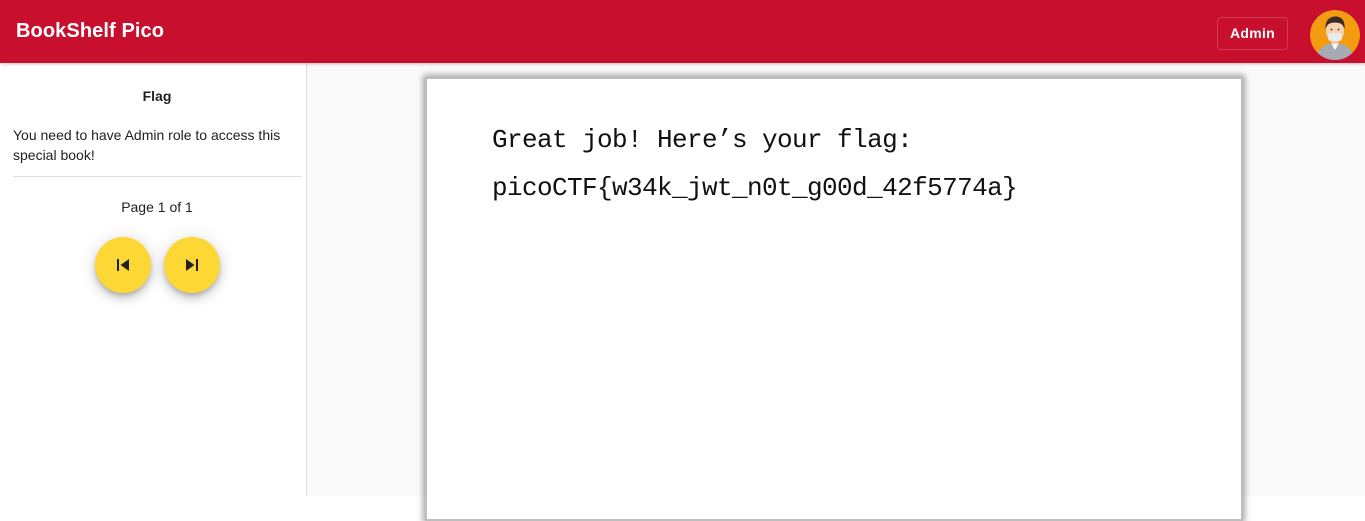  Describe the element at coordinates (90, 31) in the screenshot. I see `app-title: BookShelf Pico` at that location.